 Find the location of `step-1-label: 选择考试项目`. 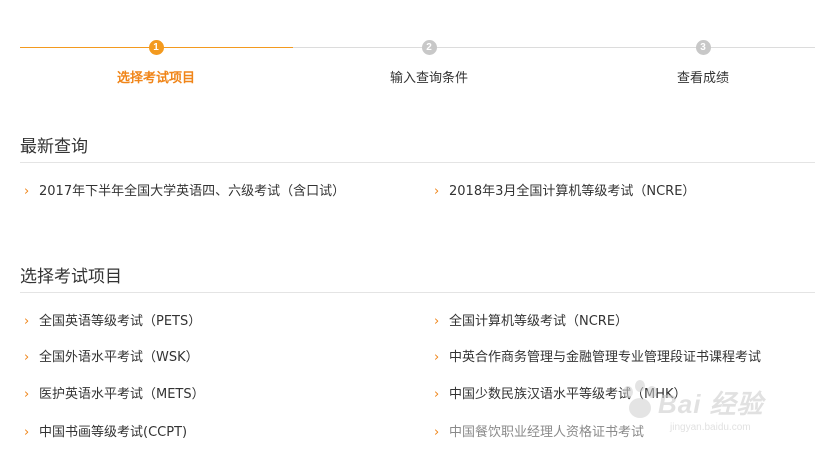

step-1-label: 选择考试项目 is located at coordinates (155, 78).